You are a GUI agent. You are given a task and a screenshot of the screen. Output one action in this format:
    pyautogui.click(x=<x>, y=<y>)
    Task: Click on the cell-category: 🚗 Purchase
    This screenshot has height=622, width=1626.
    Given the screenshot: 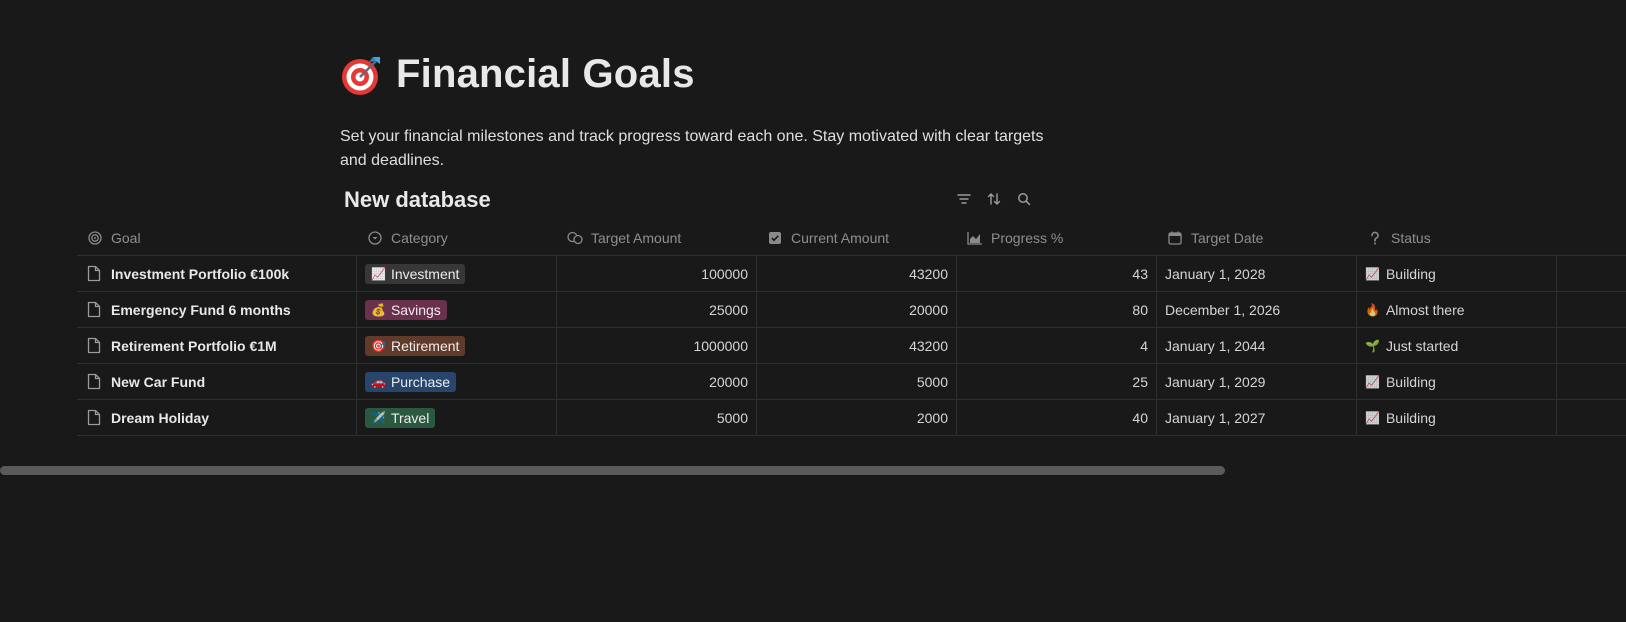 What is the action you would take?
    pyautogui.click(x=457, y=381)
    